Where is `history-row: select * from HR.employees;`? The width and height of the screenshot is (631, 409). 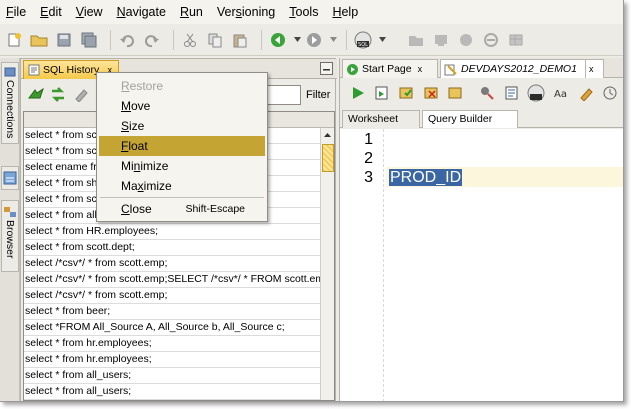 history-row: select * from HR.employees; is located at coordinates (172, 232).